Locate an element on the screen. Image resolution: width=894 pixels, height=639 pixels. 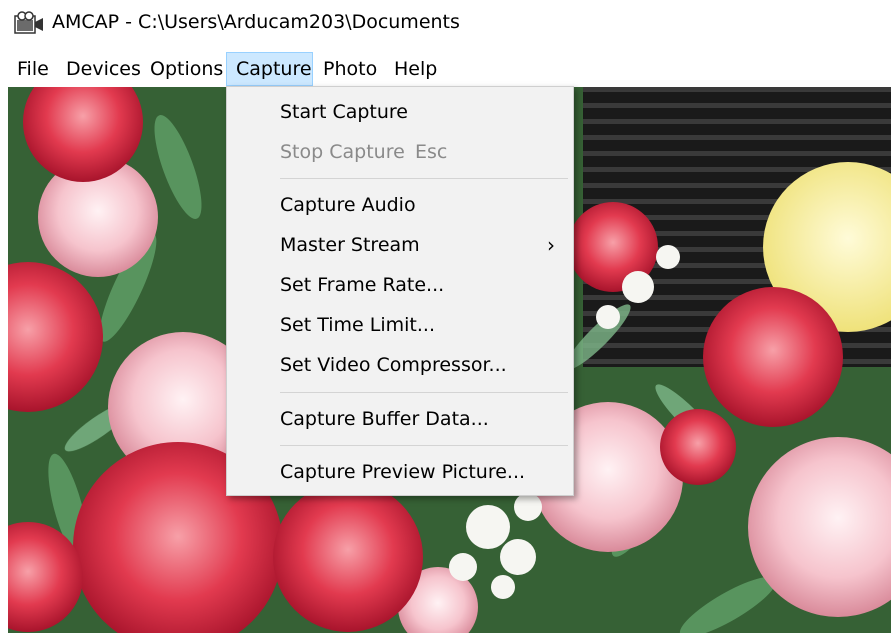
menu-file: File is located at coordinates (33, 69).